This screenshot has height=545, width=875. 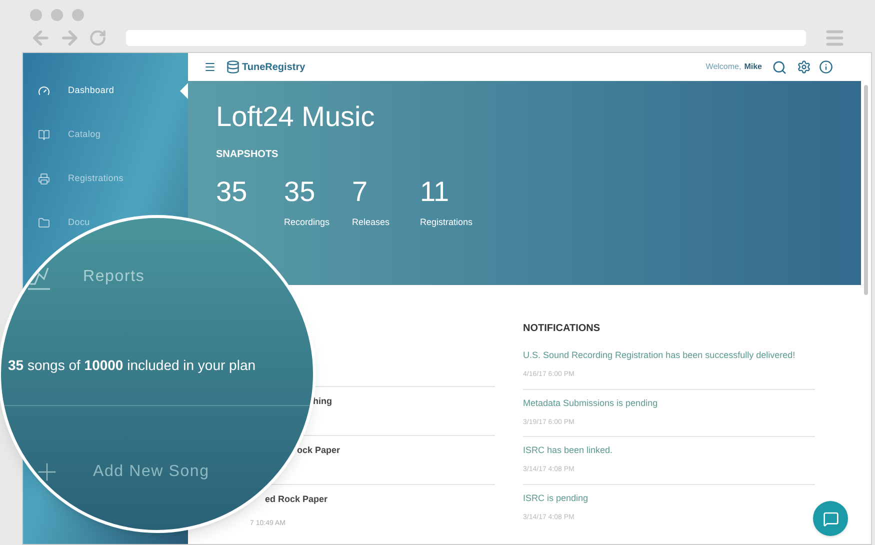 I want to click on song-title: ock Paper, so click(x=318, y=451).